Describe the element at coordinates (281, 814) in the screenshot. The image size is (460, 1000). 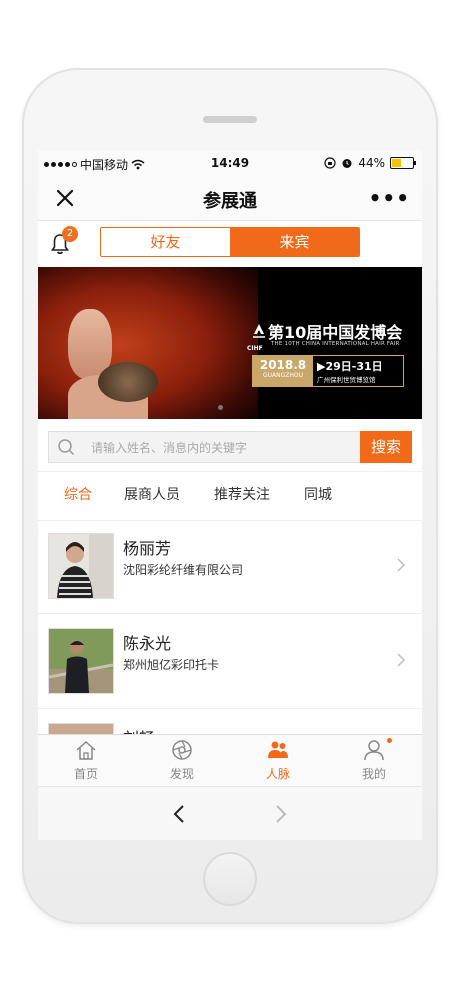
I see `forward-arrow-icon` at that location.